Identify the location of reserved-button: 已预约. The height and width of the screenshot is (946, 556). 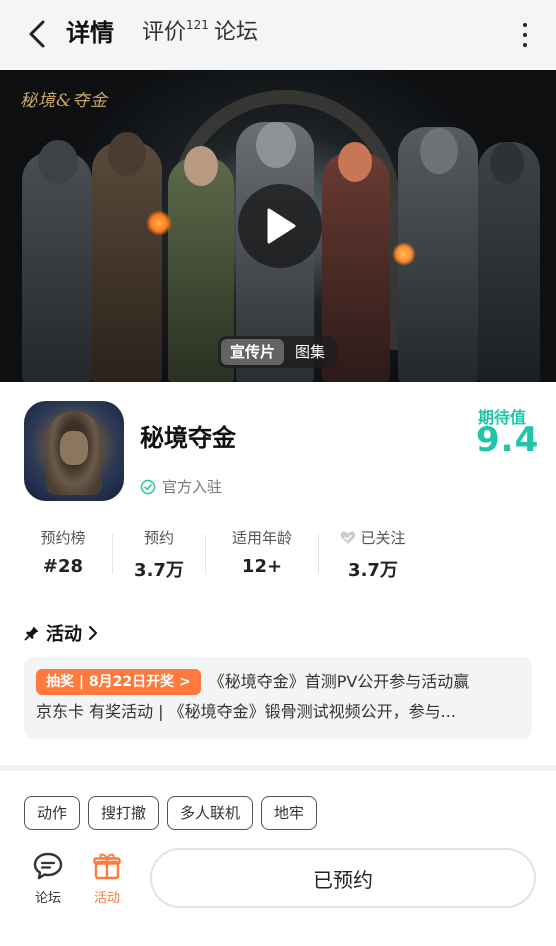
(343, 878).